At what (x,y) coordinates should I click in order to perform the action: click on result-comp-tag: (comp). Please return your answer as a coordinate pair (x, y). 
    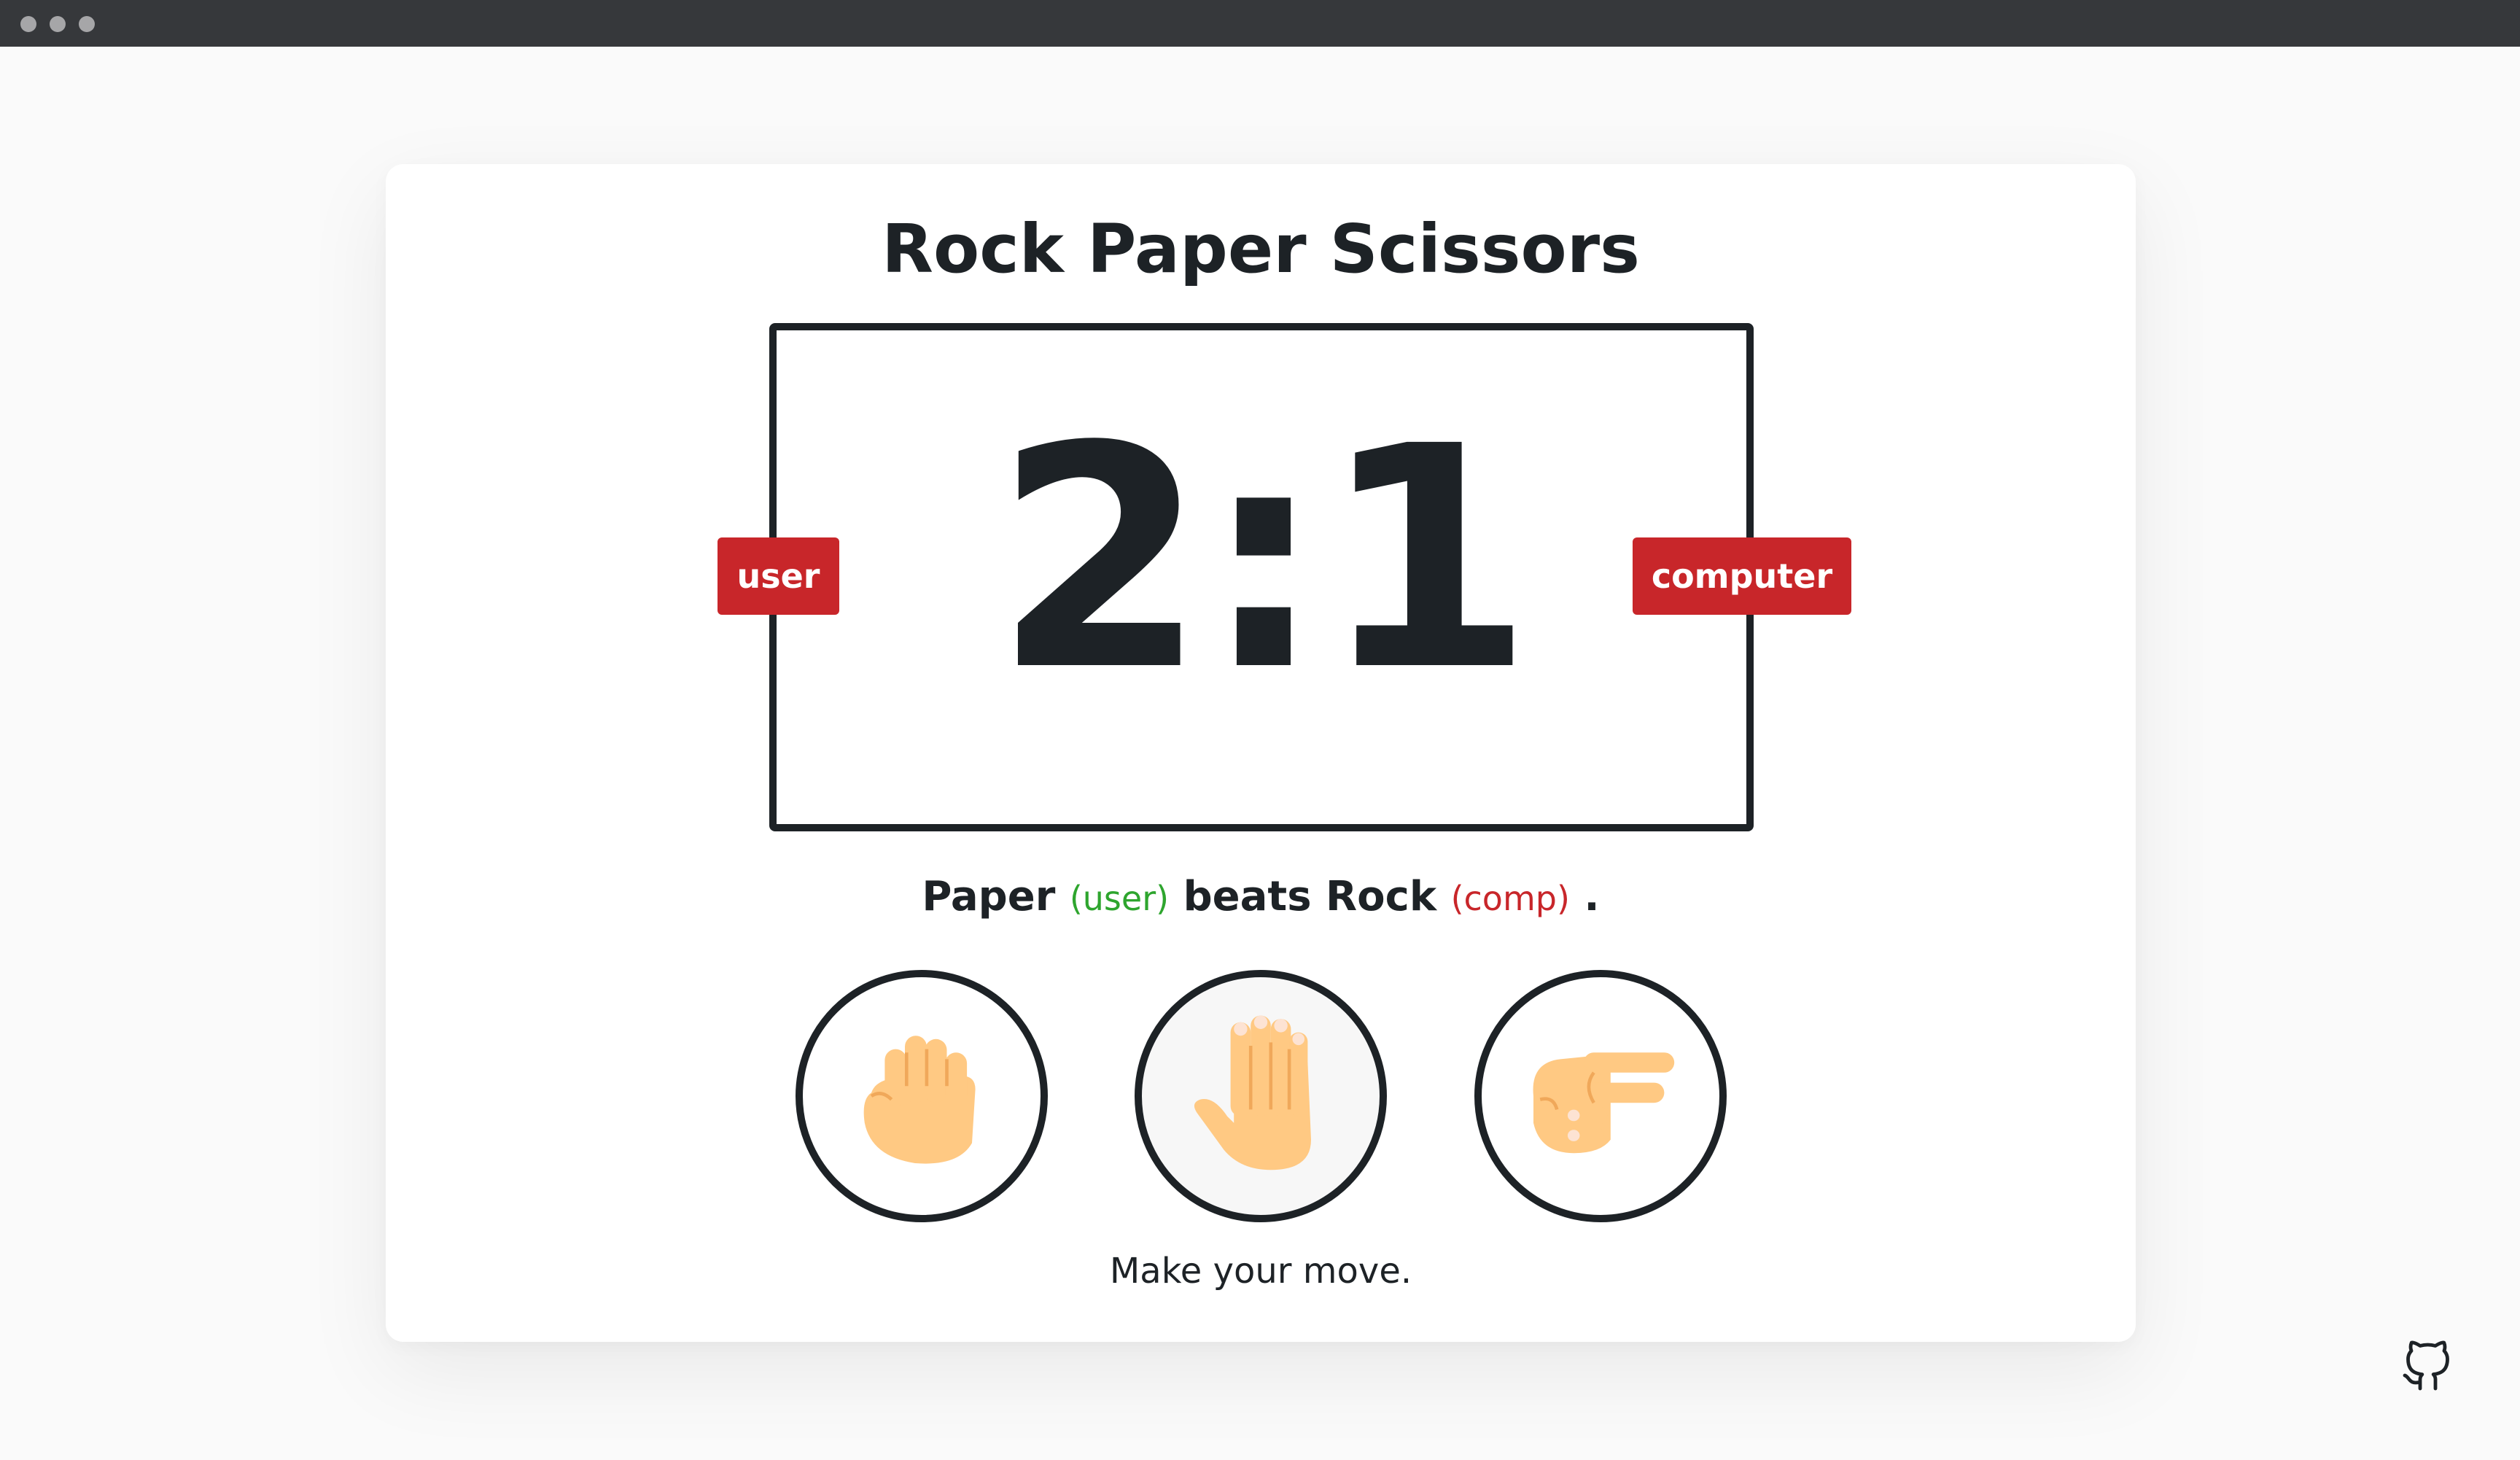
    Looking at the image, I should click on (1510, 898).